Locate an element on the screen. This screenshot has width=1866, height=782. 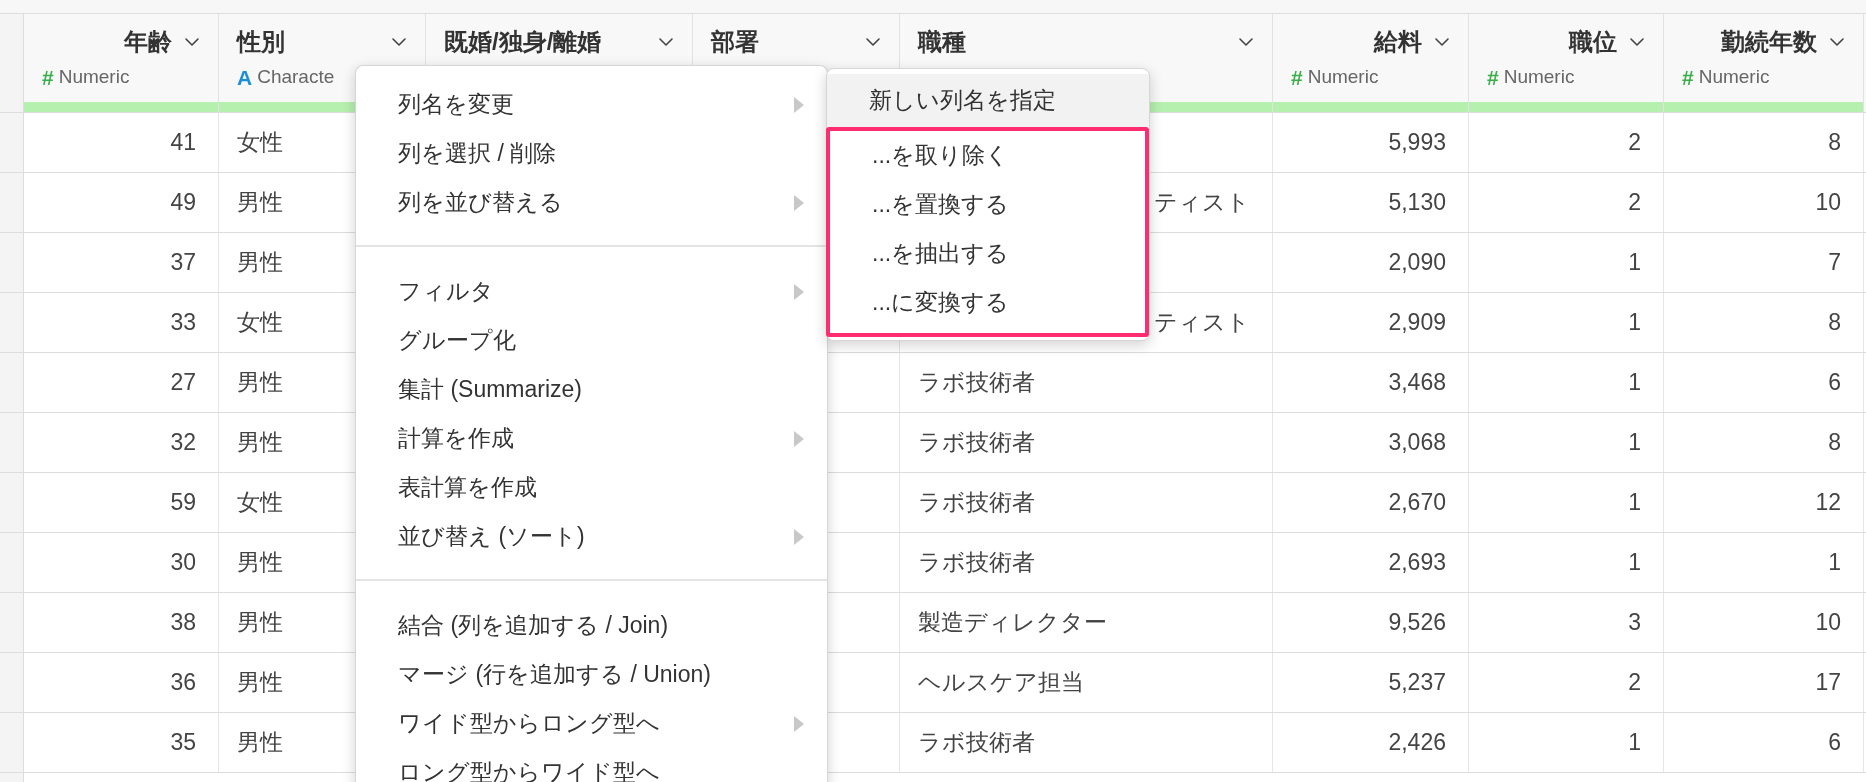
table-cell: 30 is located at coordinates (121, 562).